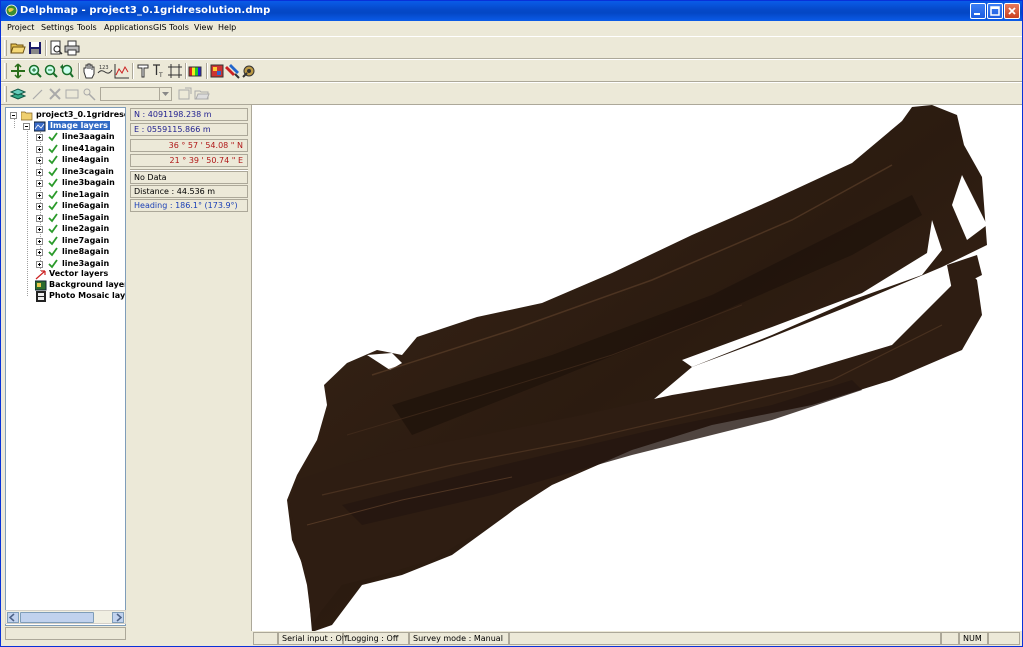 The image size is (1023, 647). I want to click on tree-node-background-layers: Background layers, so click(65, 285).